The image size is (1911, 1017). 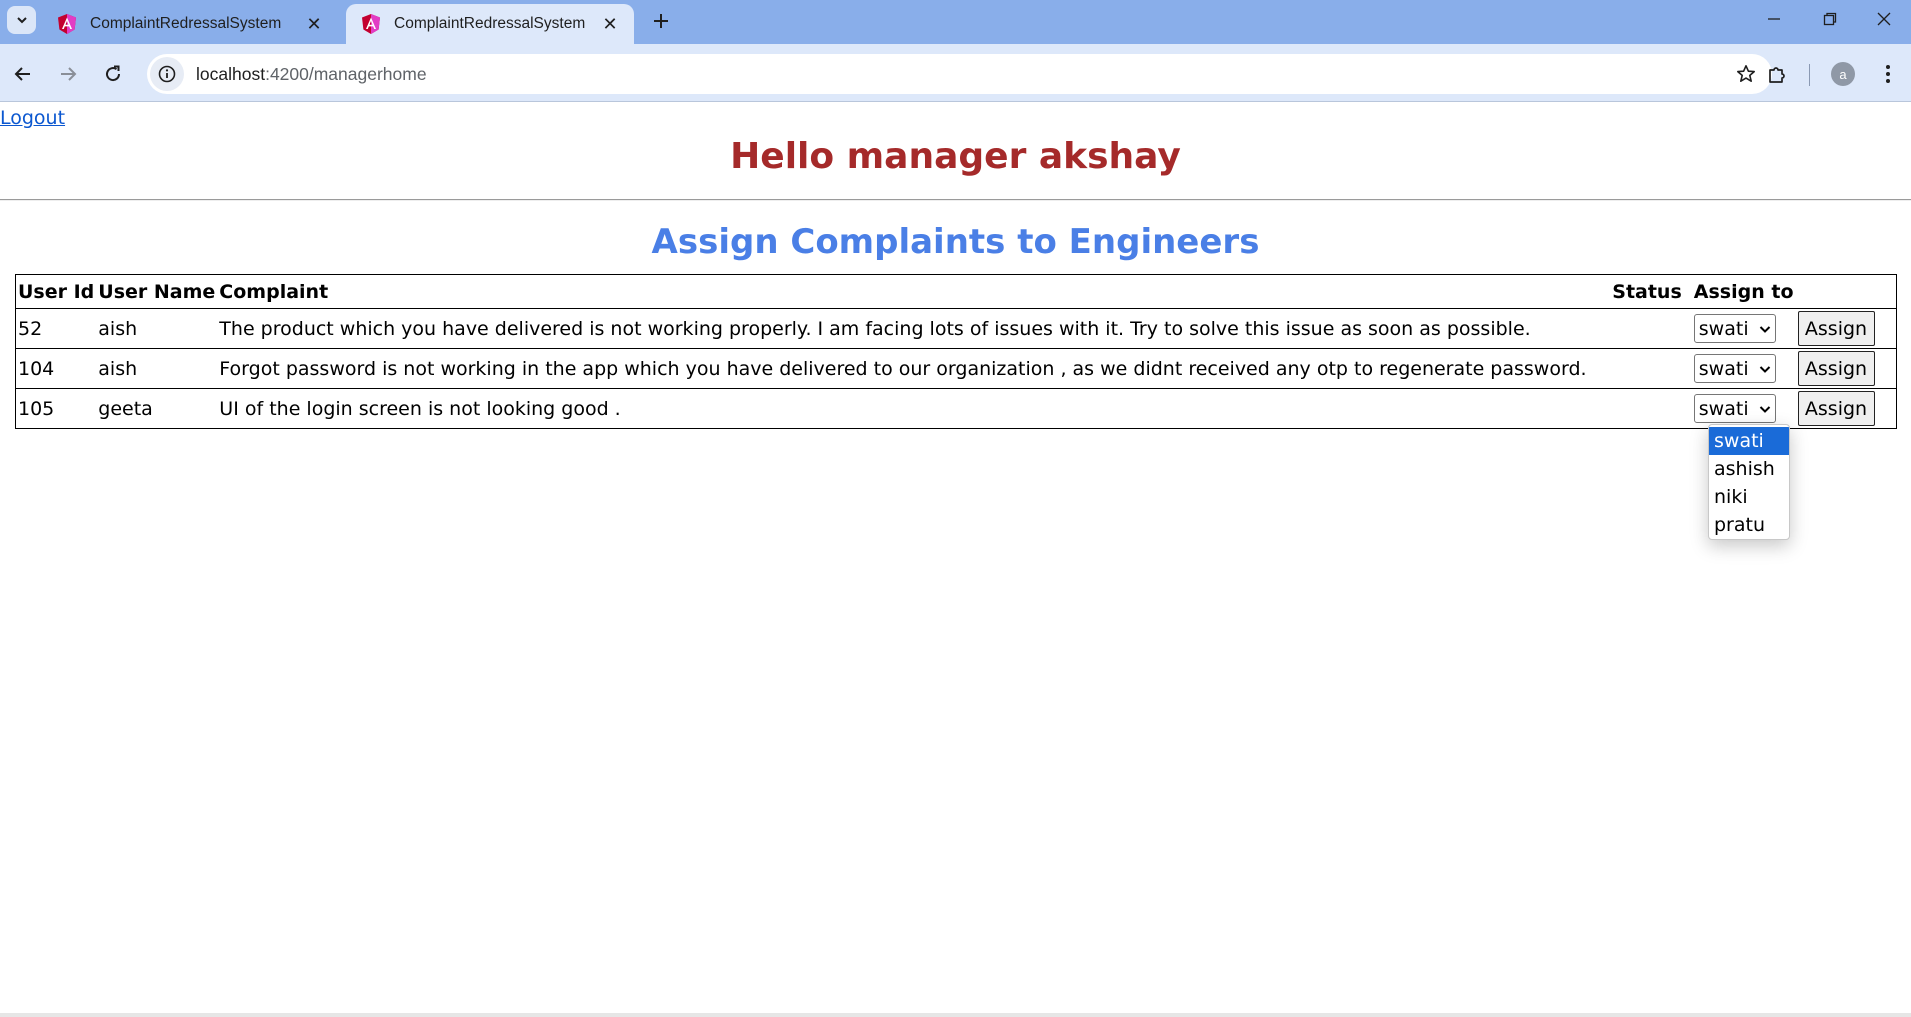 I want to click on cell-user-id: 105, so click(x=56, y=408).